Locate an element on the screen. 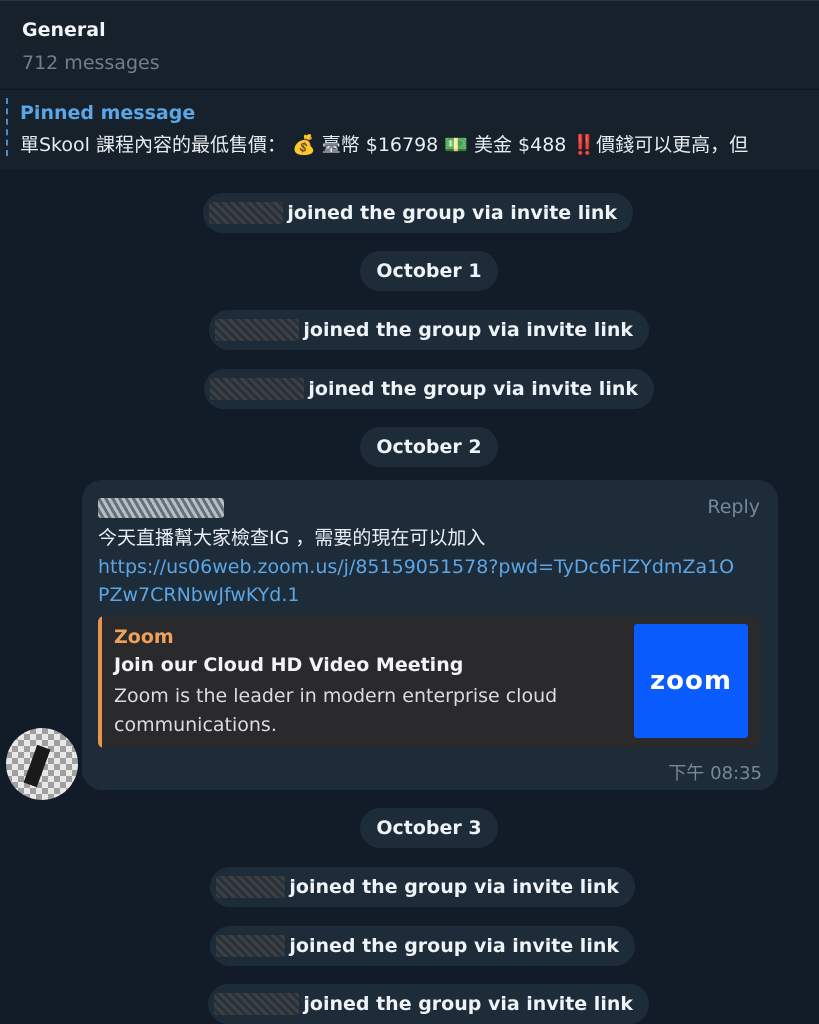 The height and width of the screenshot is (1024, 819). preview-site-name: Zoom is located at coordinates (144, 637).